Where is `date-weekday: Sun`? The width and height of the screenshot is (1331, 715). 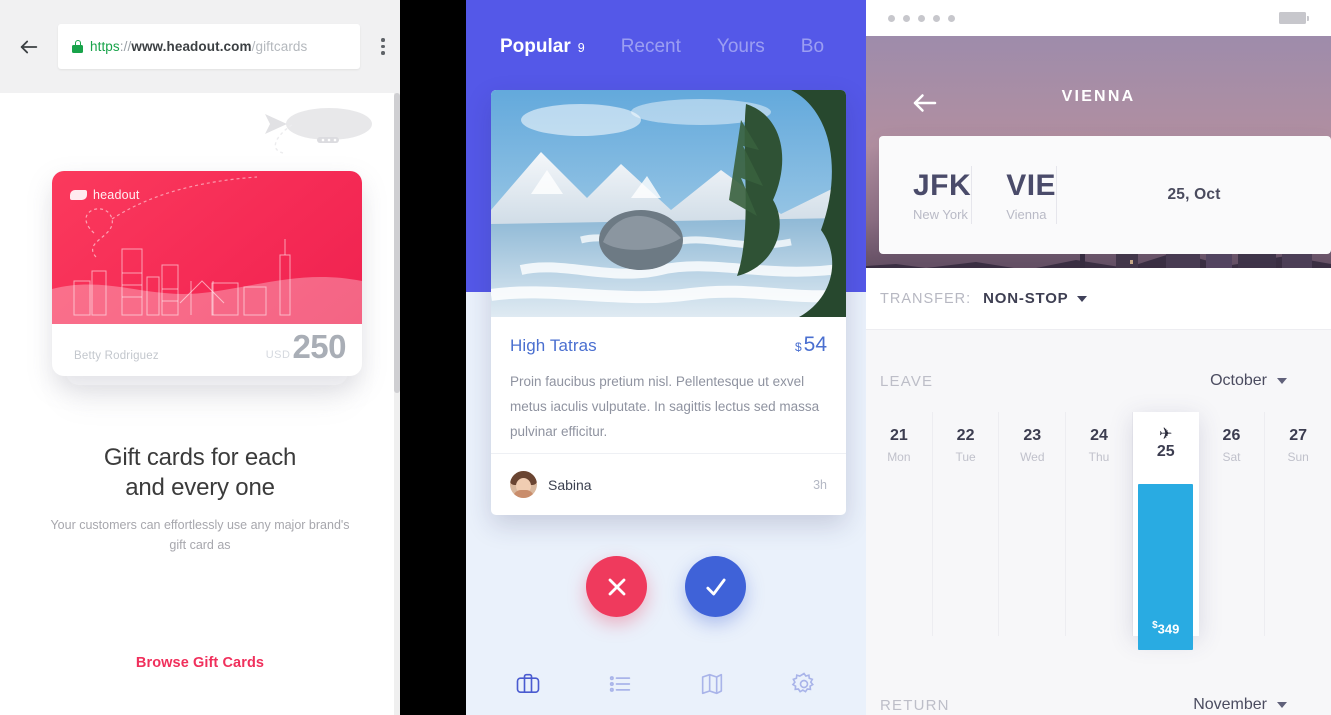 date-weekday: Sun is located at coordinates (1298, 457).